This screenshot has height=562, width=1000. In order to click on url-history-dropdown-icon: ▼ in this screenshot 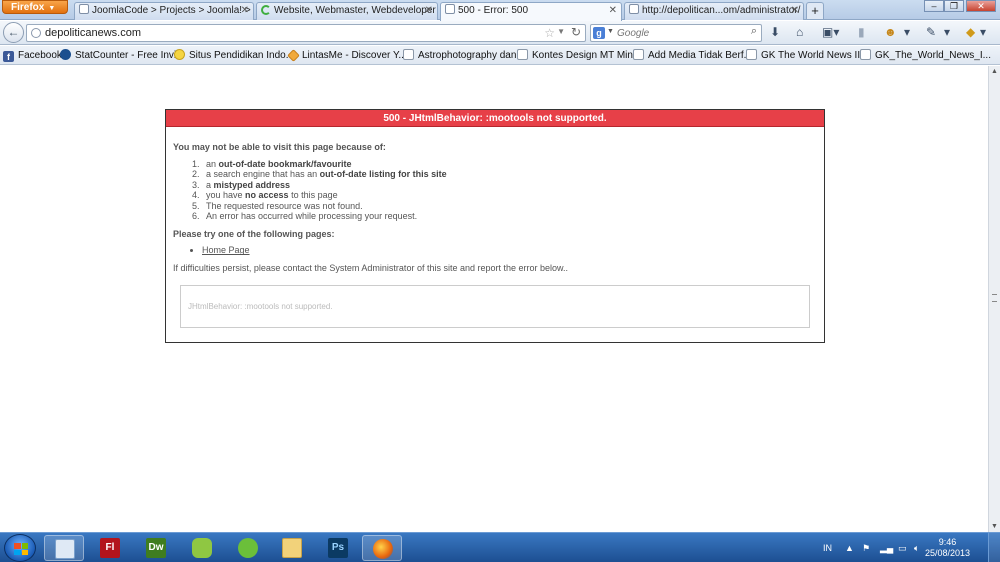, I will do `click(561, 31)`.